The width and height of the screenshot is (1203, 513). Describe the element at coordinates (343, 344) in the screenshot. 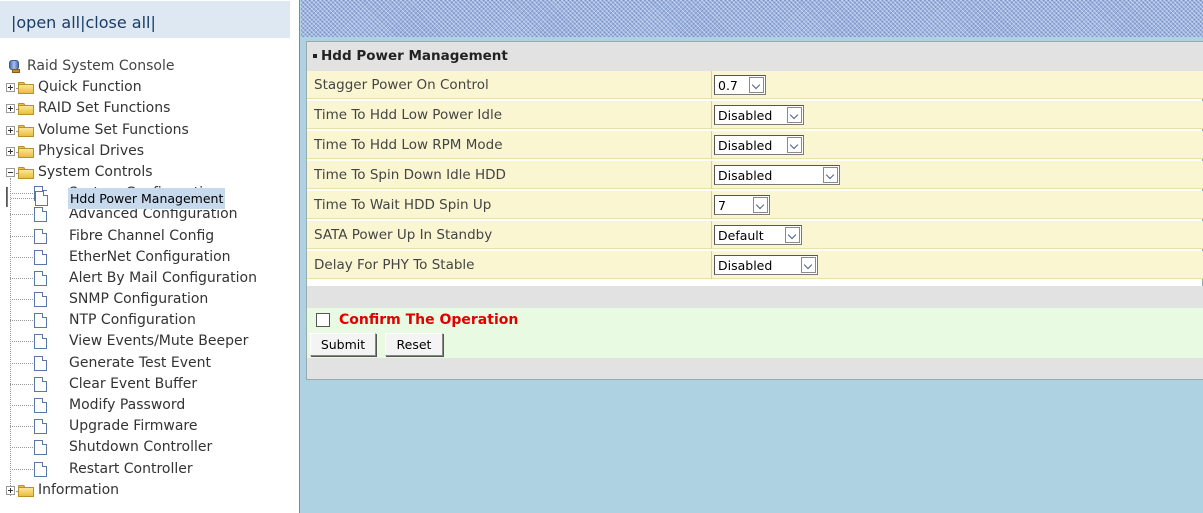

I see `submit-button: Submit` at that location.